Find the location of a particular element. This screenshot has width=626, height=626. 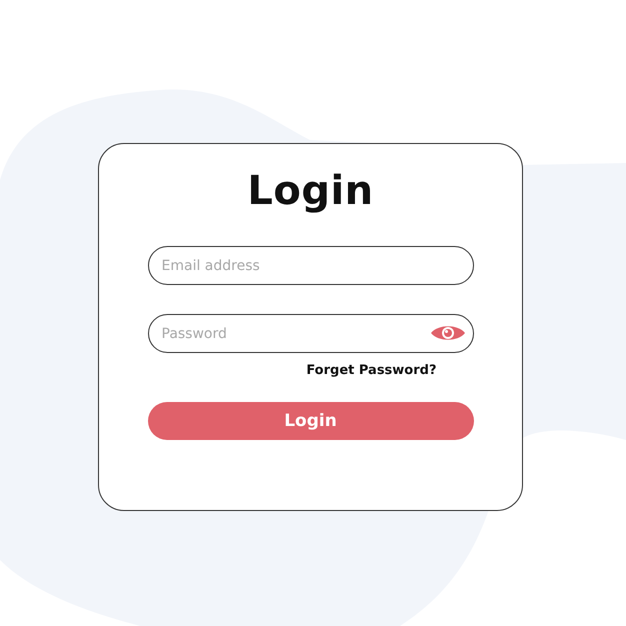

login-title: Login is located at coordinates (310, 191).